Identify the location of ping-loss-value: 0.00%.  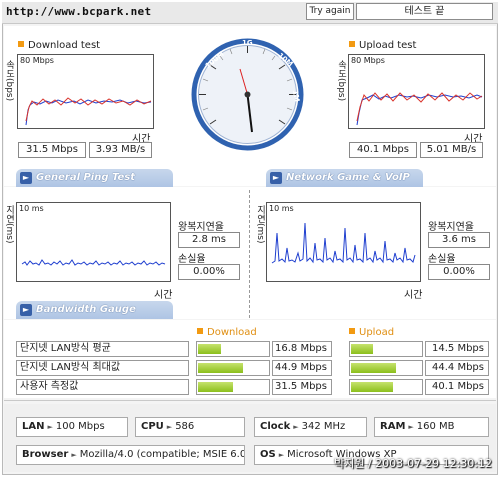
(209, 272).